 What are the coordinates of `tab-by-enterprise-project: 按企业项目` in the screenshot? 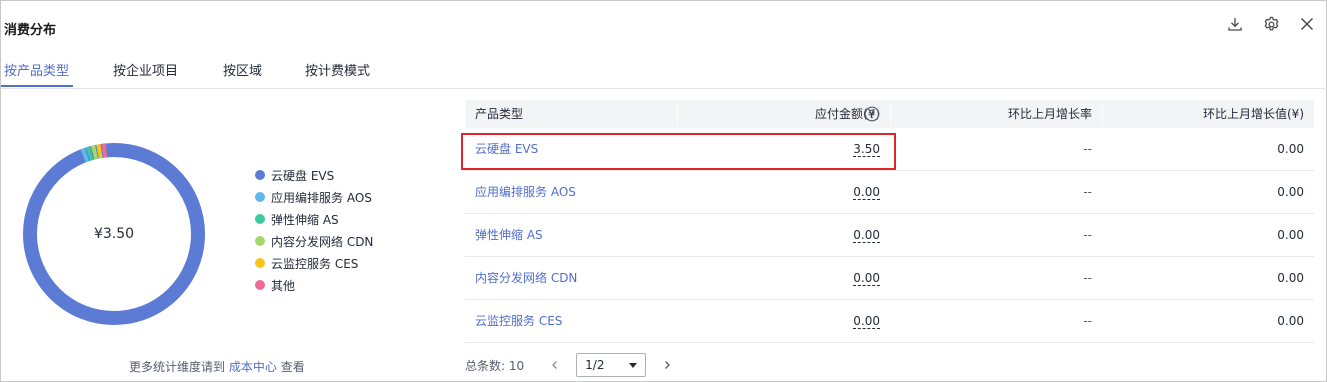 It's located at (145, 69).